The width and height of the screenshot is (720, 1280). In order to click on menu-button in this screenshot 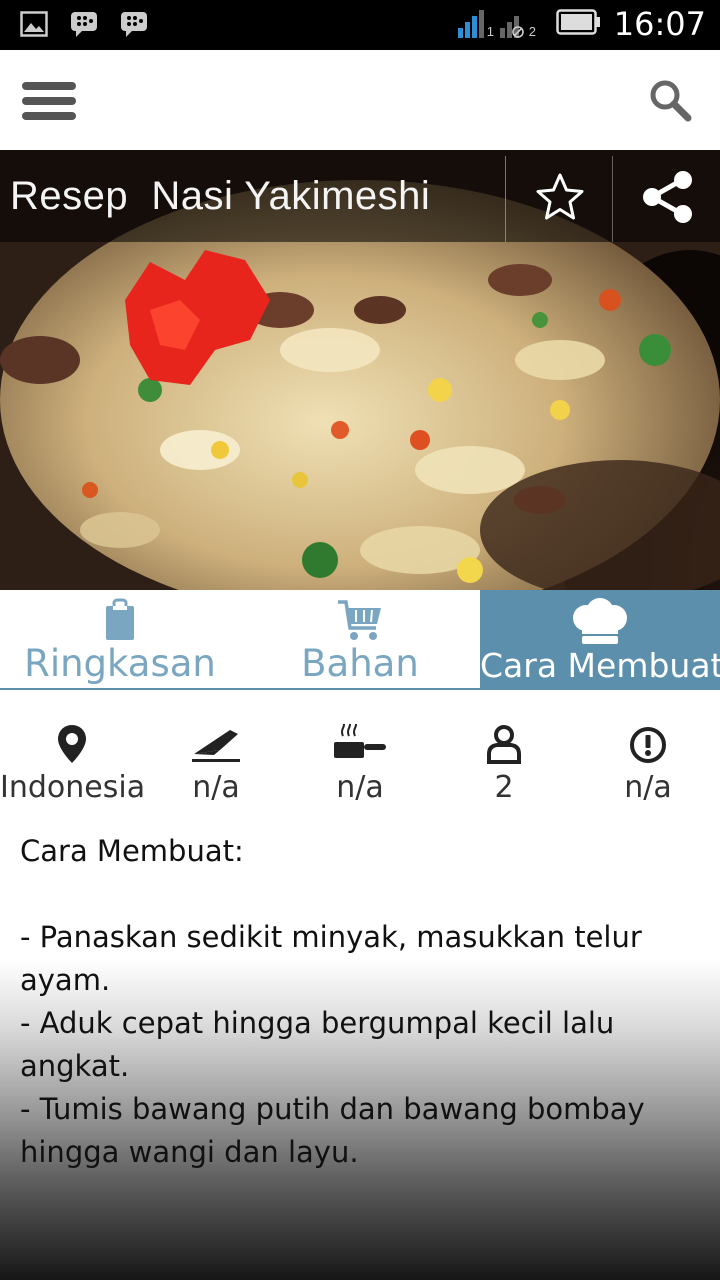, I will do `click(50, 102)`.